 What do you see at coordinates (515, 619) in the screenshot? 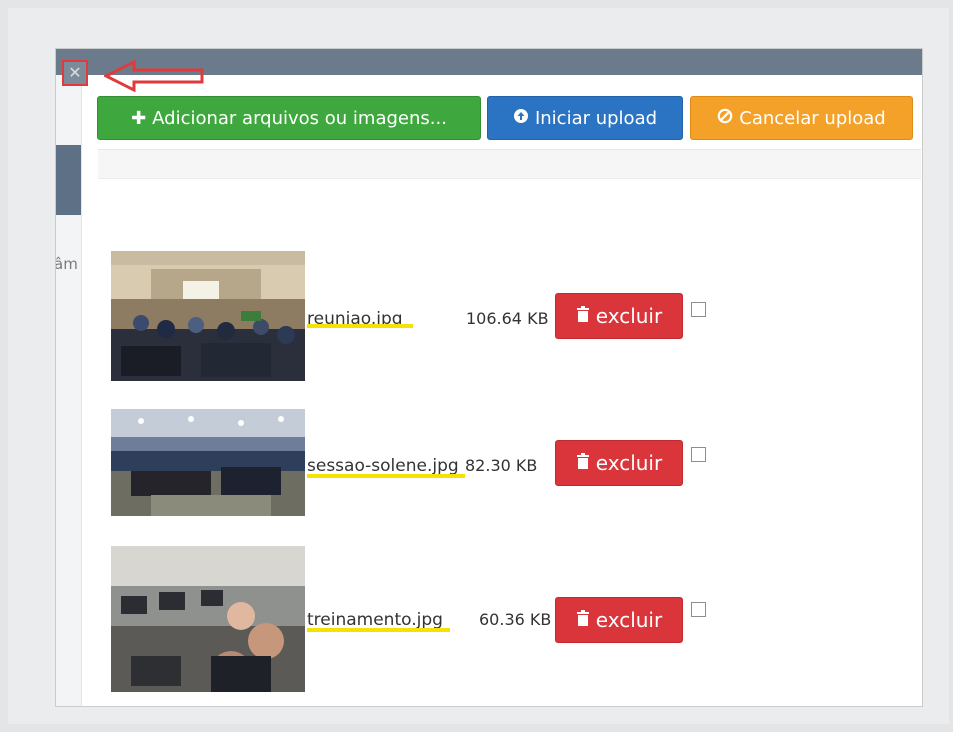
I see `file-size: 60.36 KB` at bounding box center [515, 619].